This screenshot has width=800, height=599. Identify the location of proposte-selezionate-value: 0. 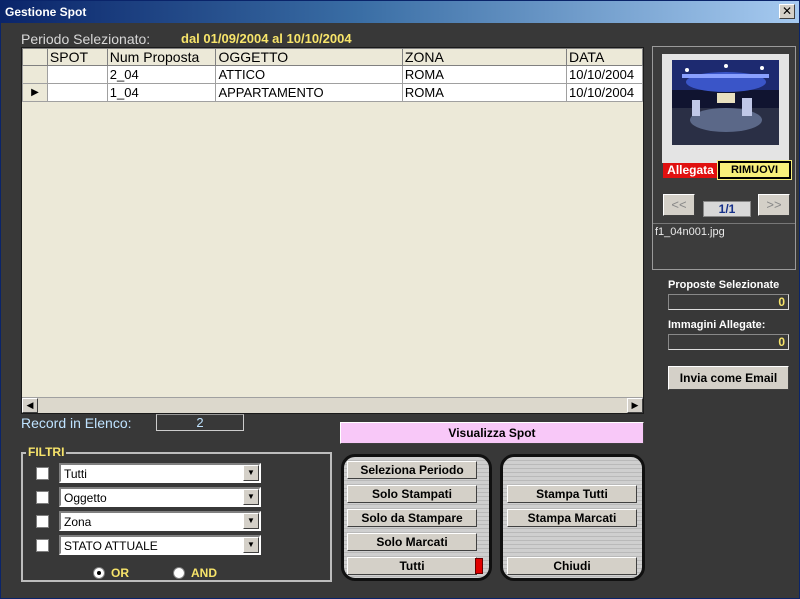
(728, 302).